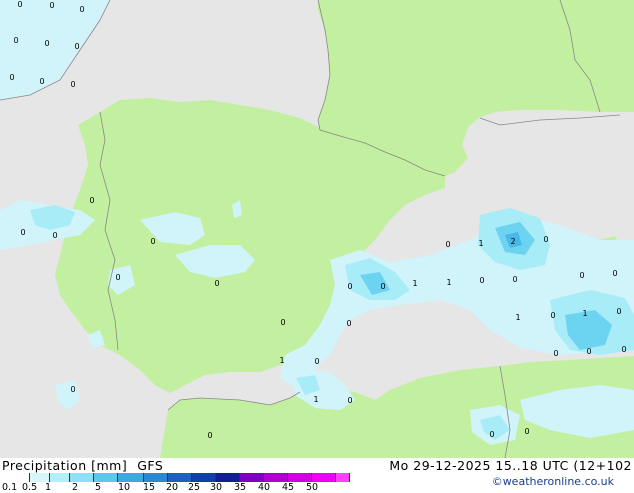 The width and height of the screenshot is (634, 493). What do you see at coordinates (312, 487) in the screenshot?
I see `legend-tick-label: 50` at bounding box center [312, 487].